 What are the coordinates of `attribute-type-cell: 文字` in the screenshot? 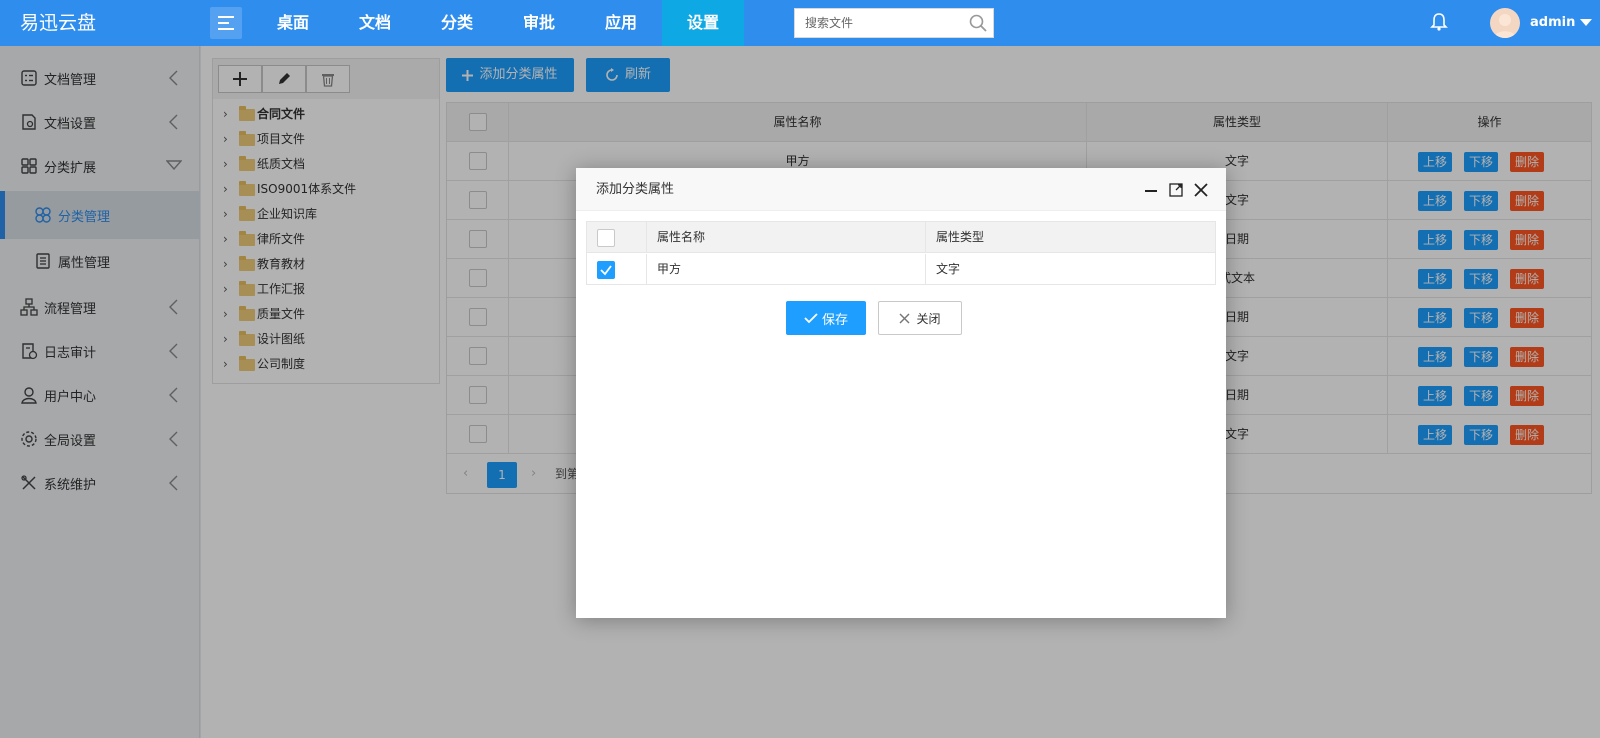 It's located at (948, 269).